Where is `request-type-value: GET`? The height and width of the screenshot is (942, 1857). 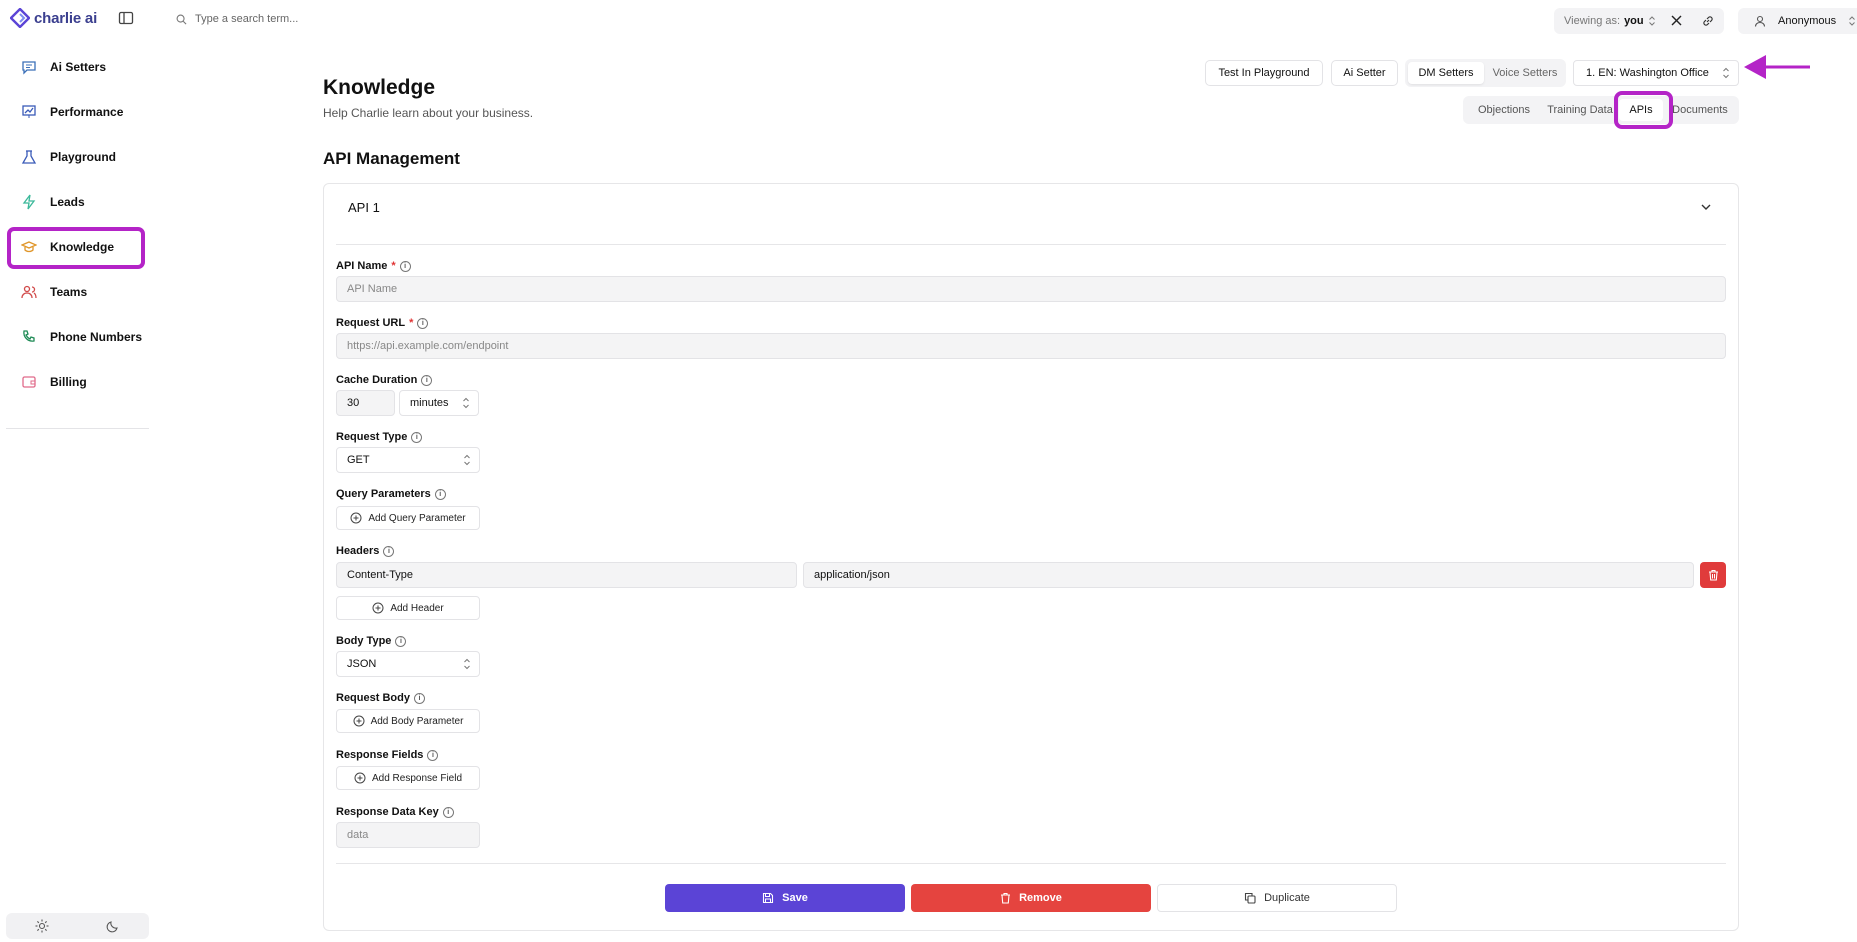 request-type-value: GET is located at coordinates (358, 460).